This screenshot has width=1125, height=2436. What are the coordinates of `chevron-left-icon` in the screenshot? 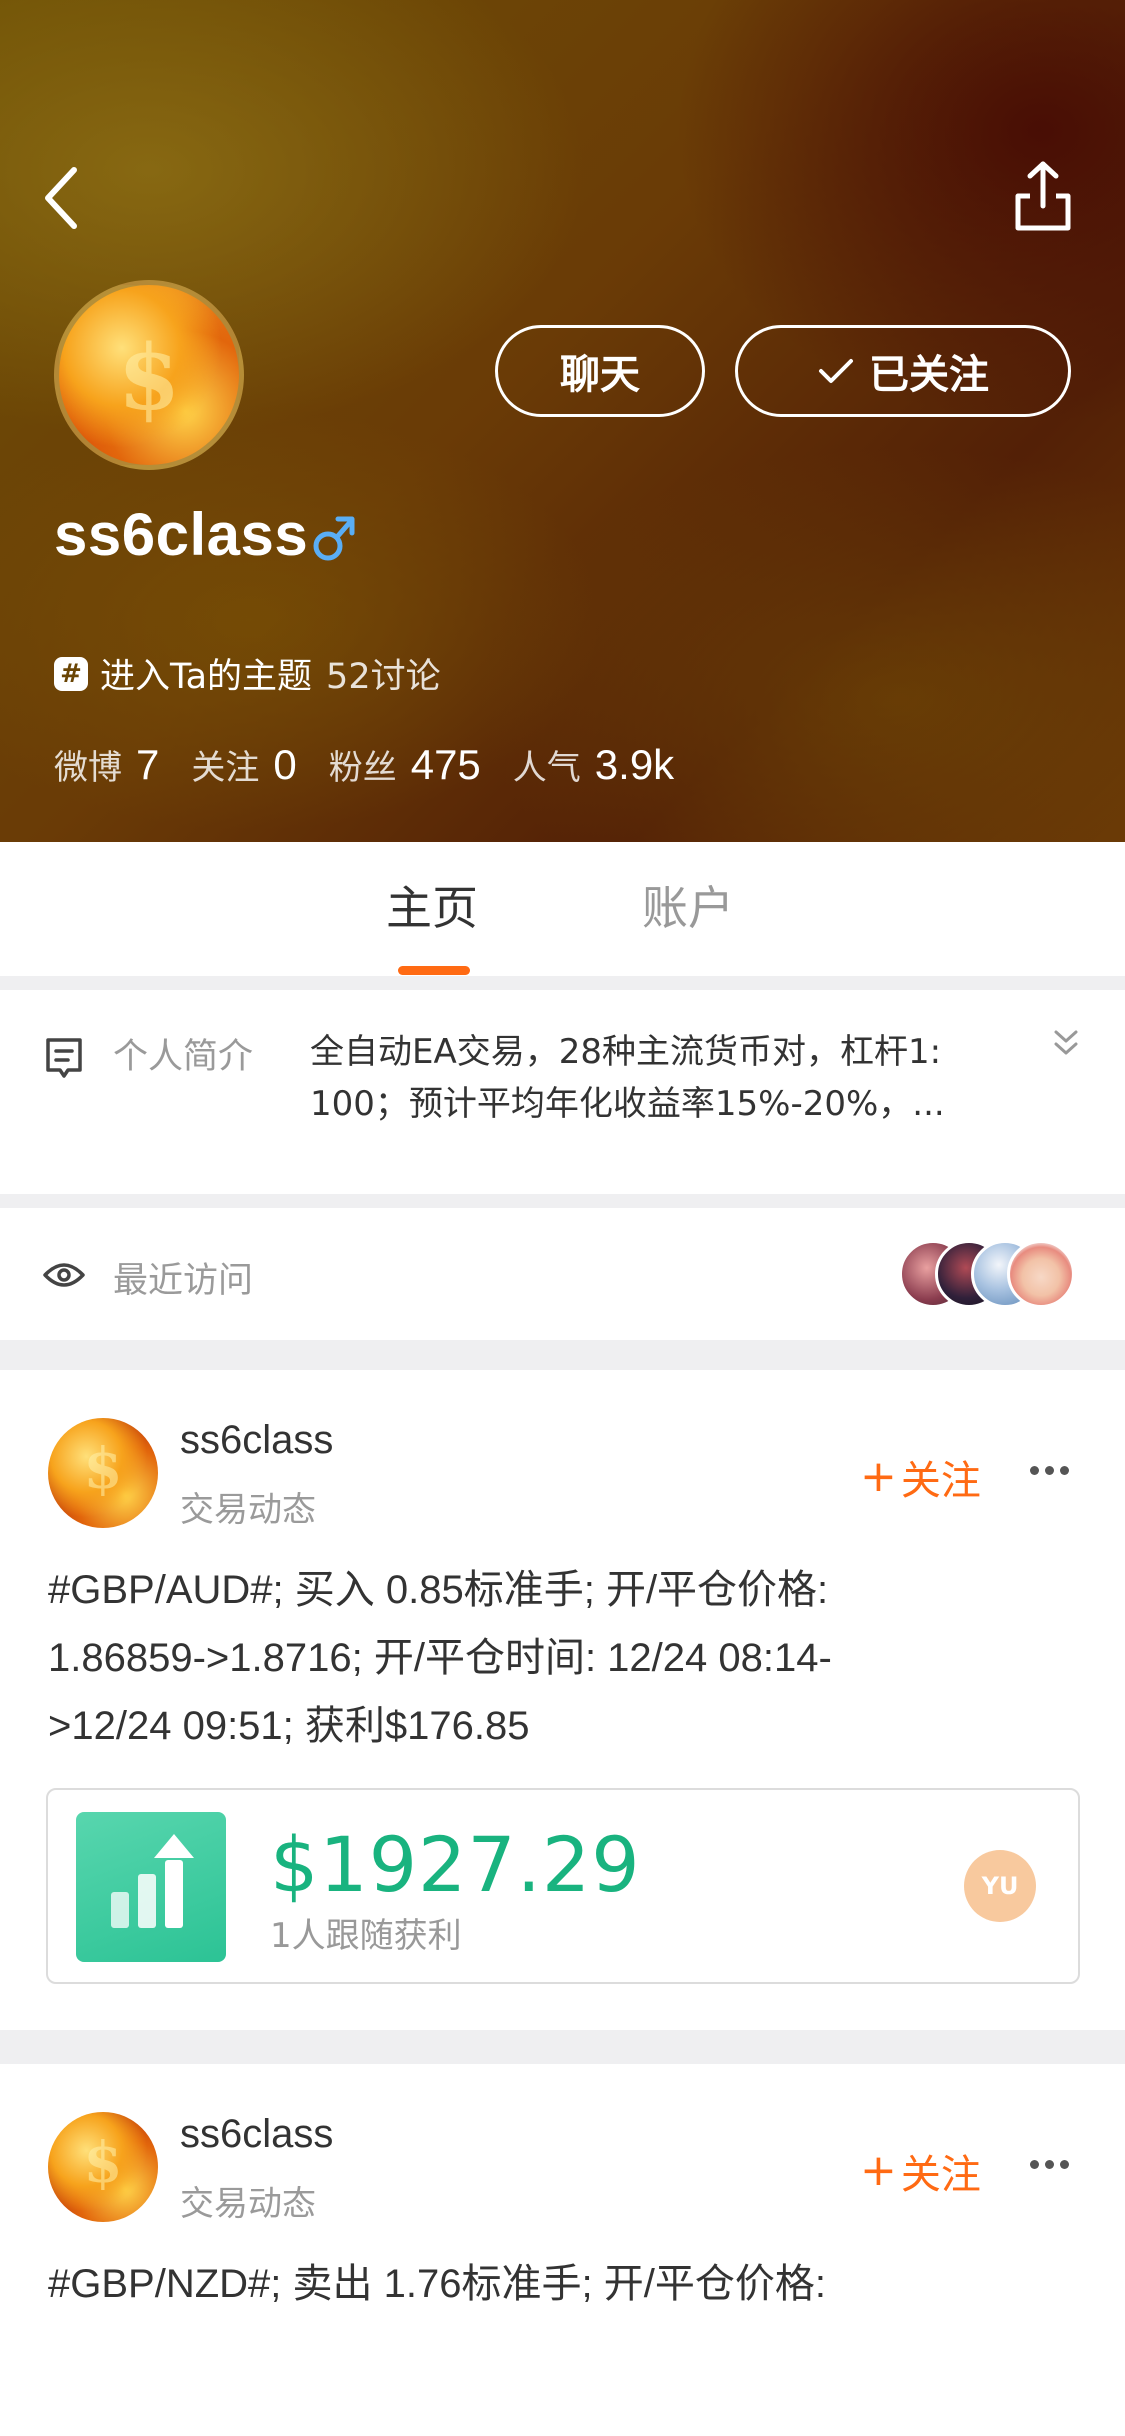 It's located at (61, 198).